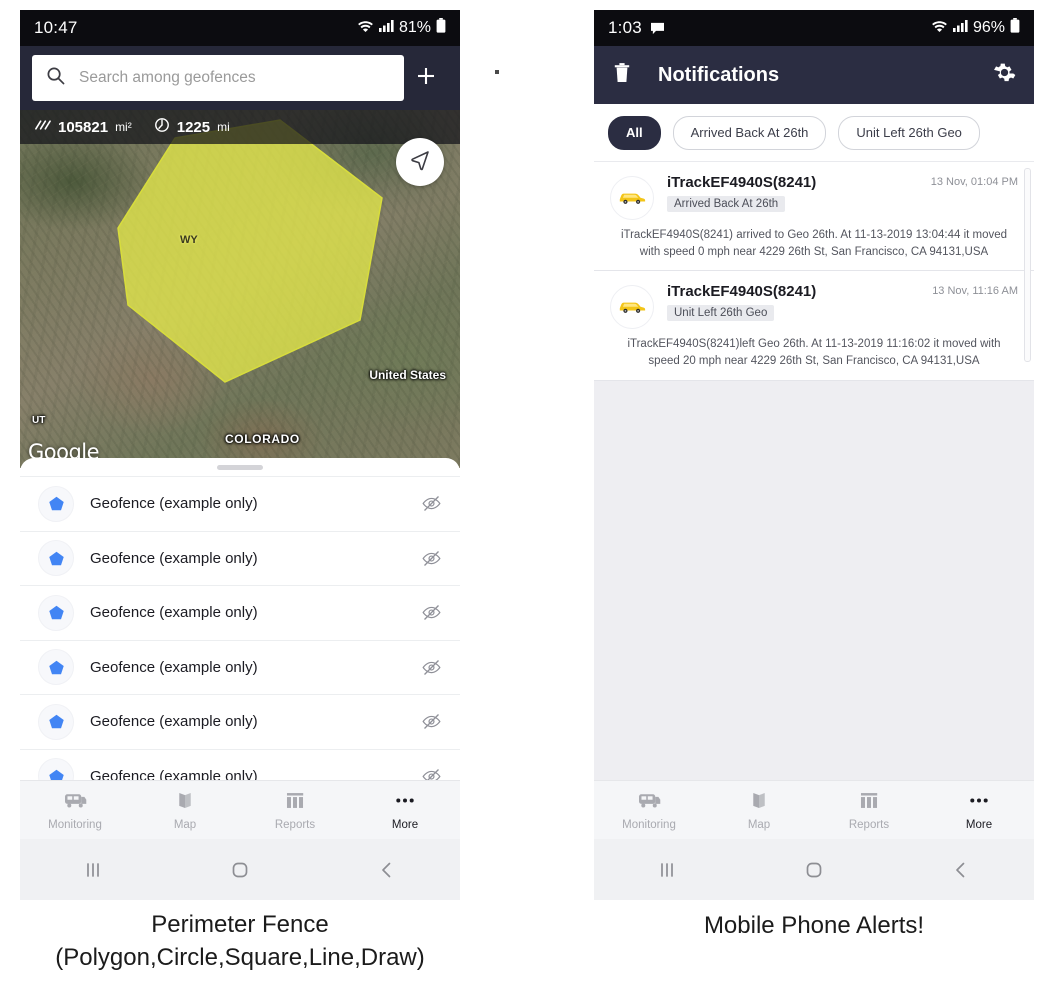  Describe the element at coordinates (960, 28) in the screenshot. I see `cellular-signal-icon` at that location.